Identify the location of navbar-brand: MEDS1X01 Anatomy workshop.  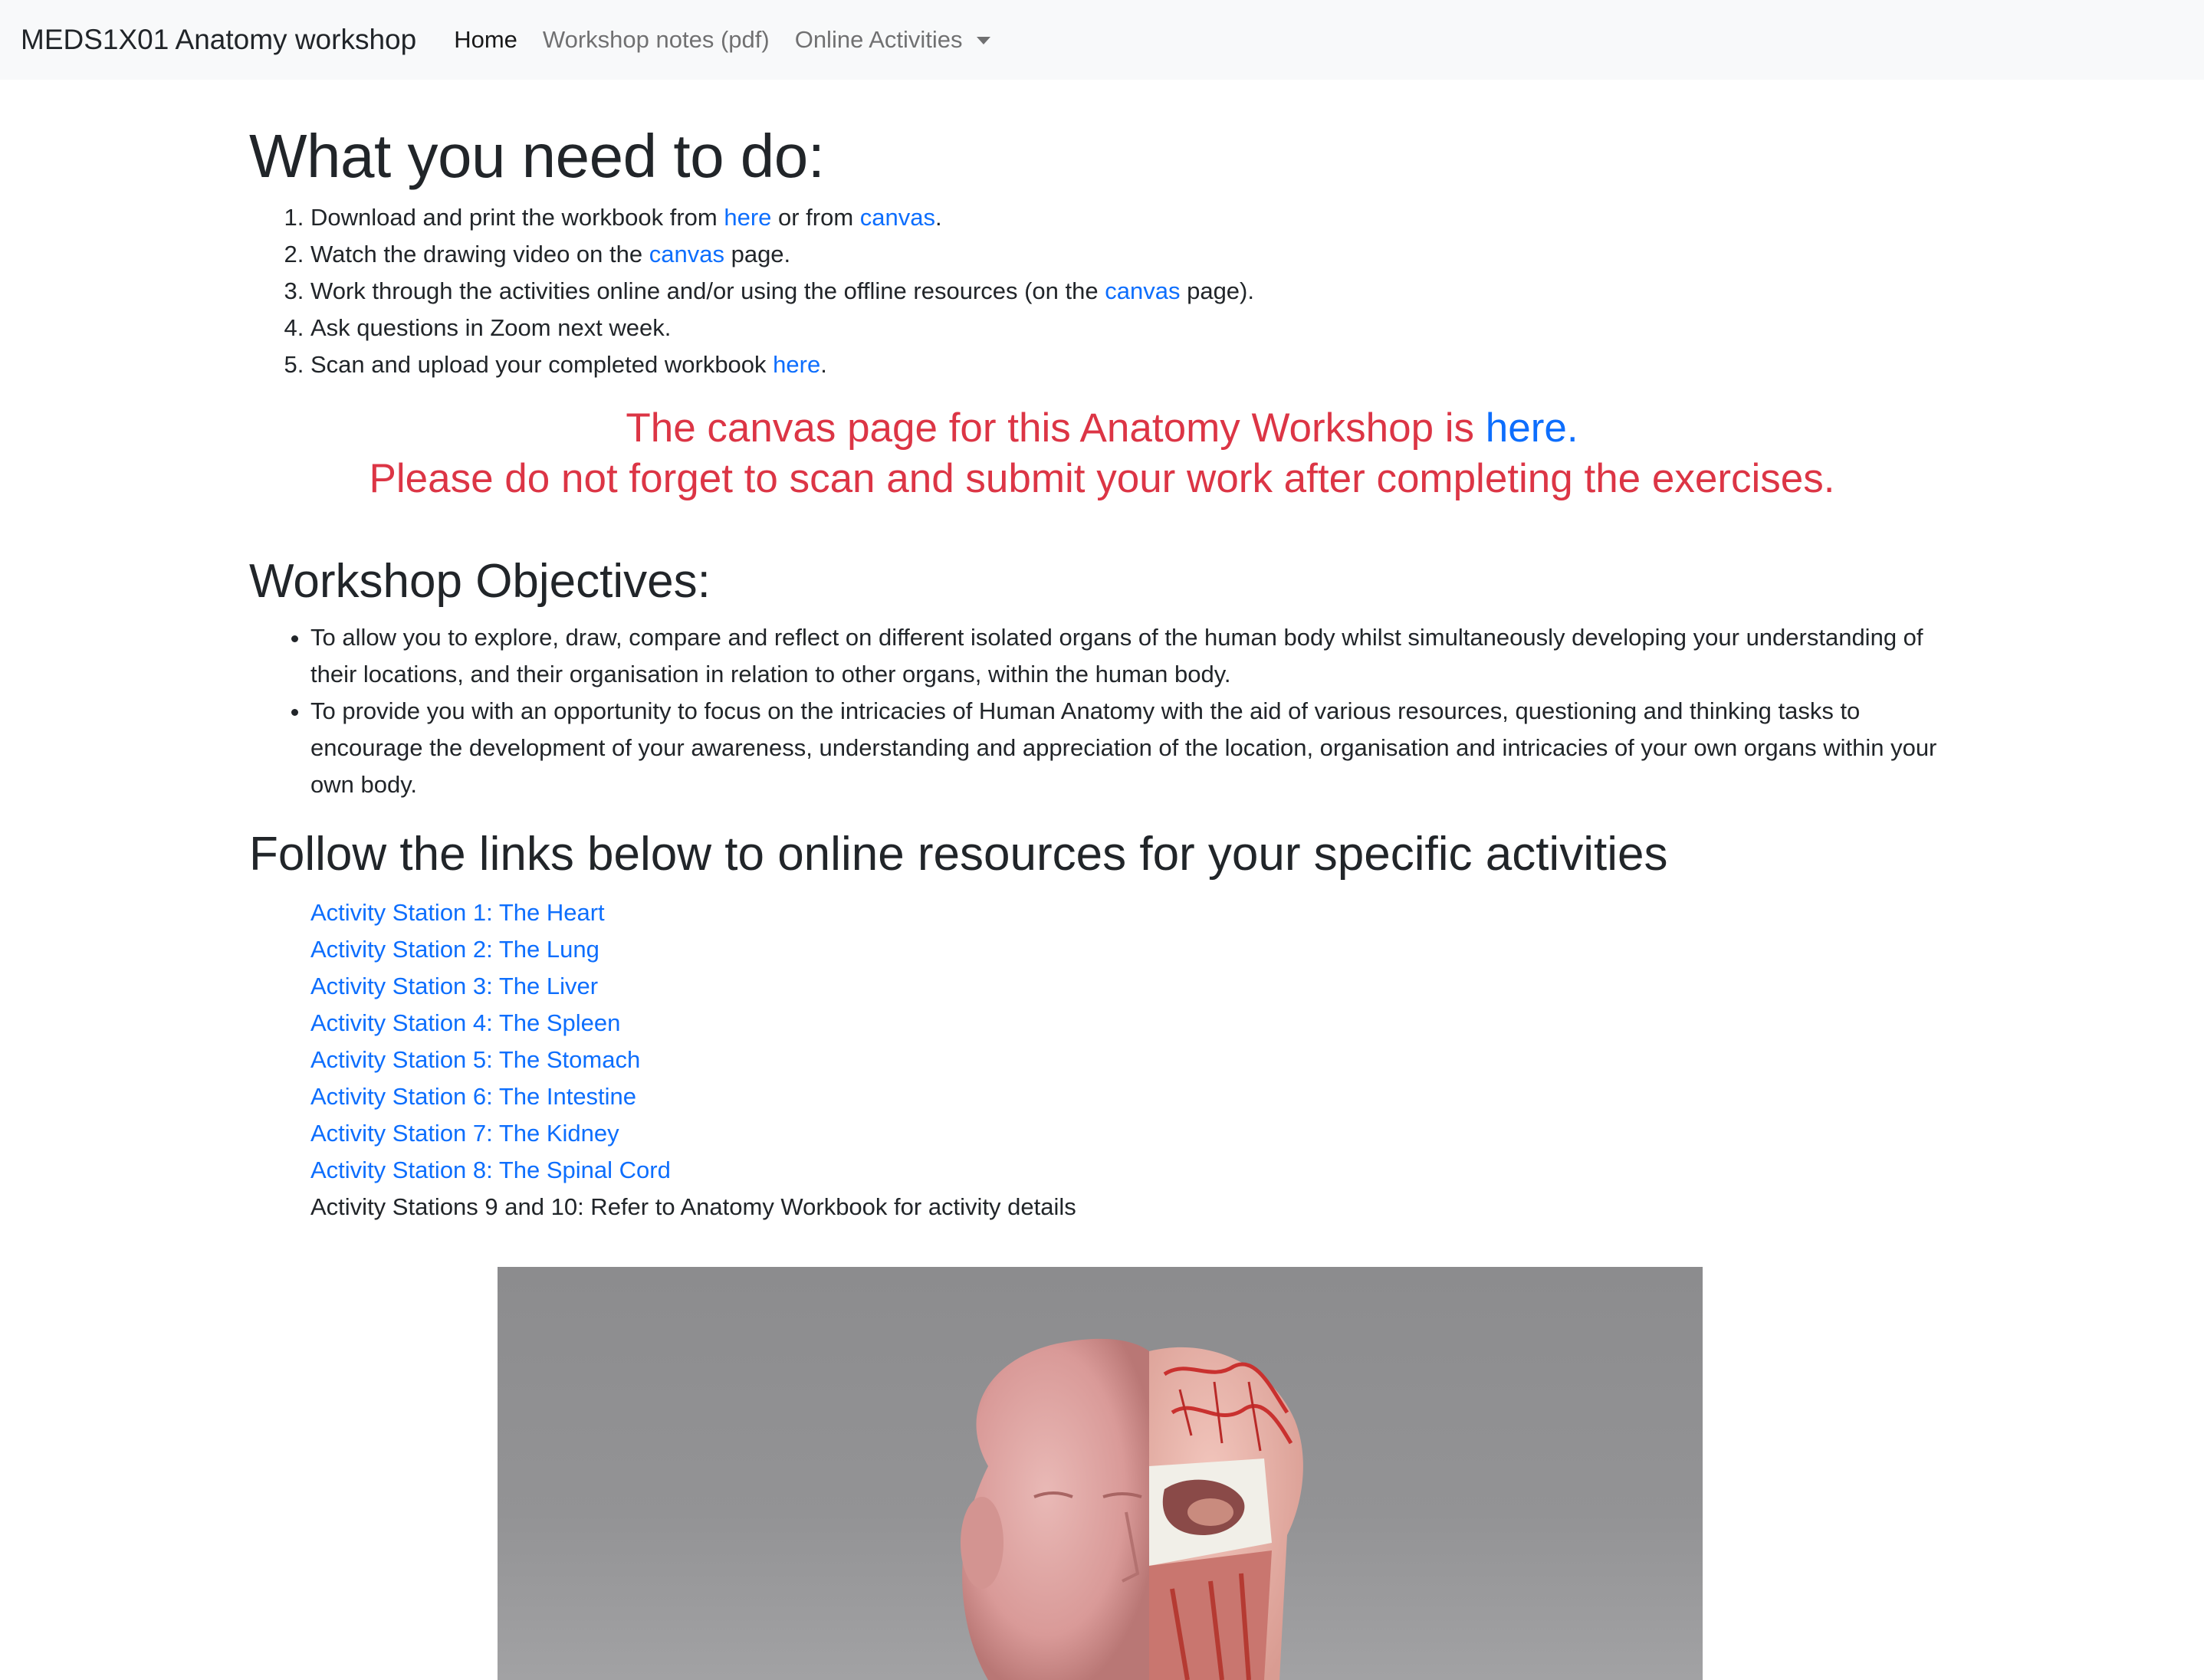
(219, 40).